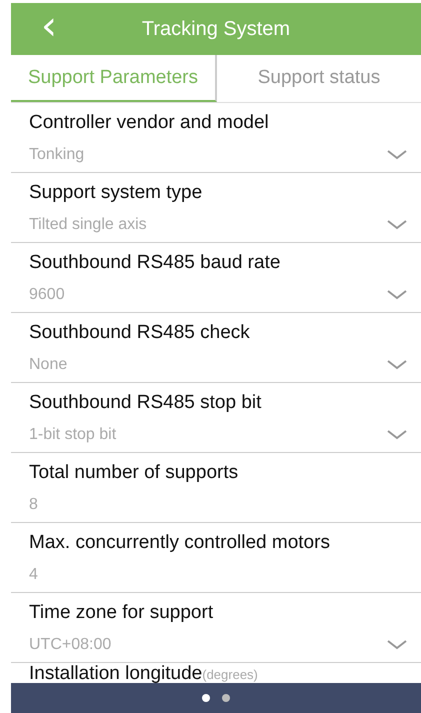  Describe the element at coordinates (218, 295) in the screenshot. I see `dropdown-field: 9600` at that location.